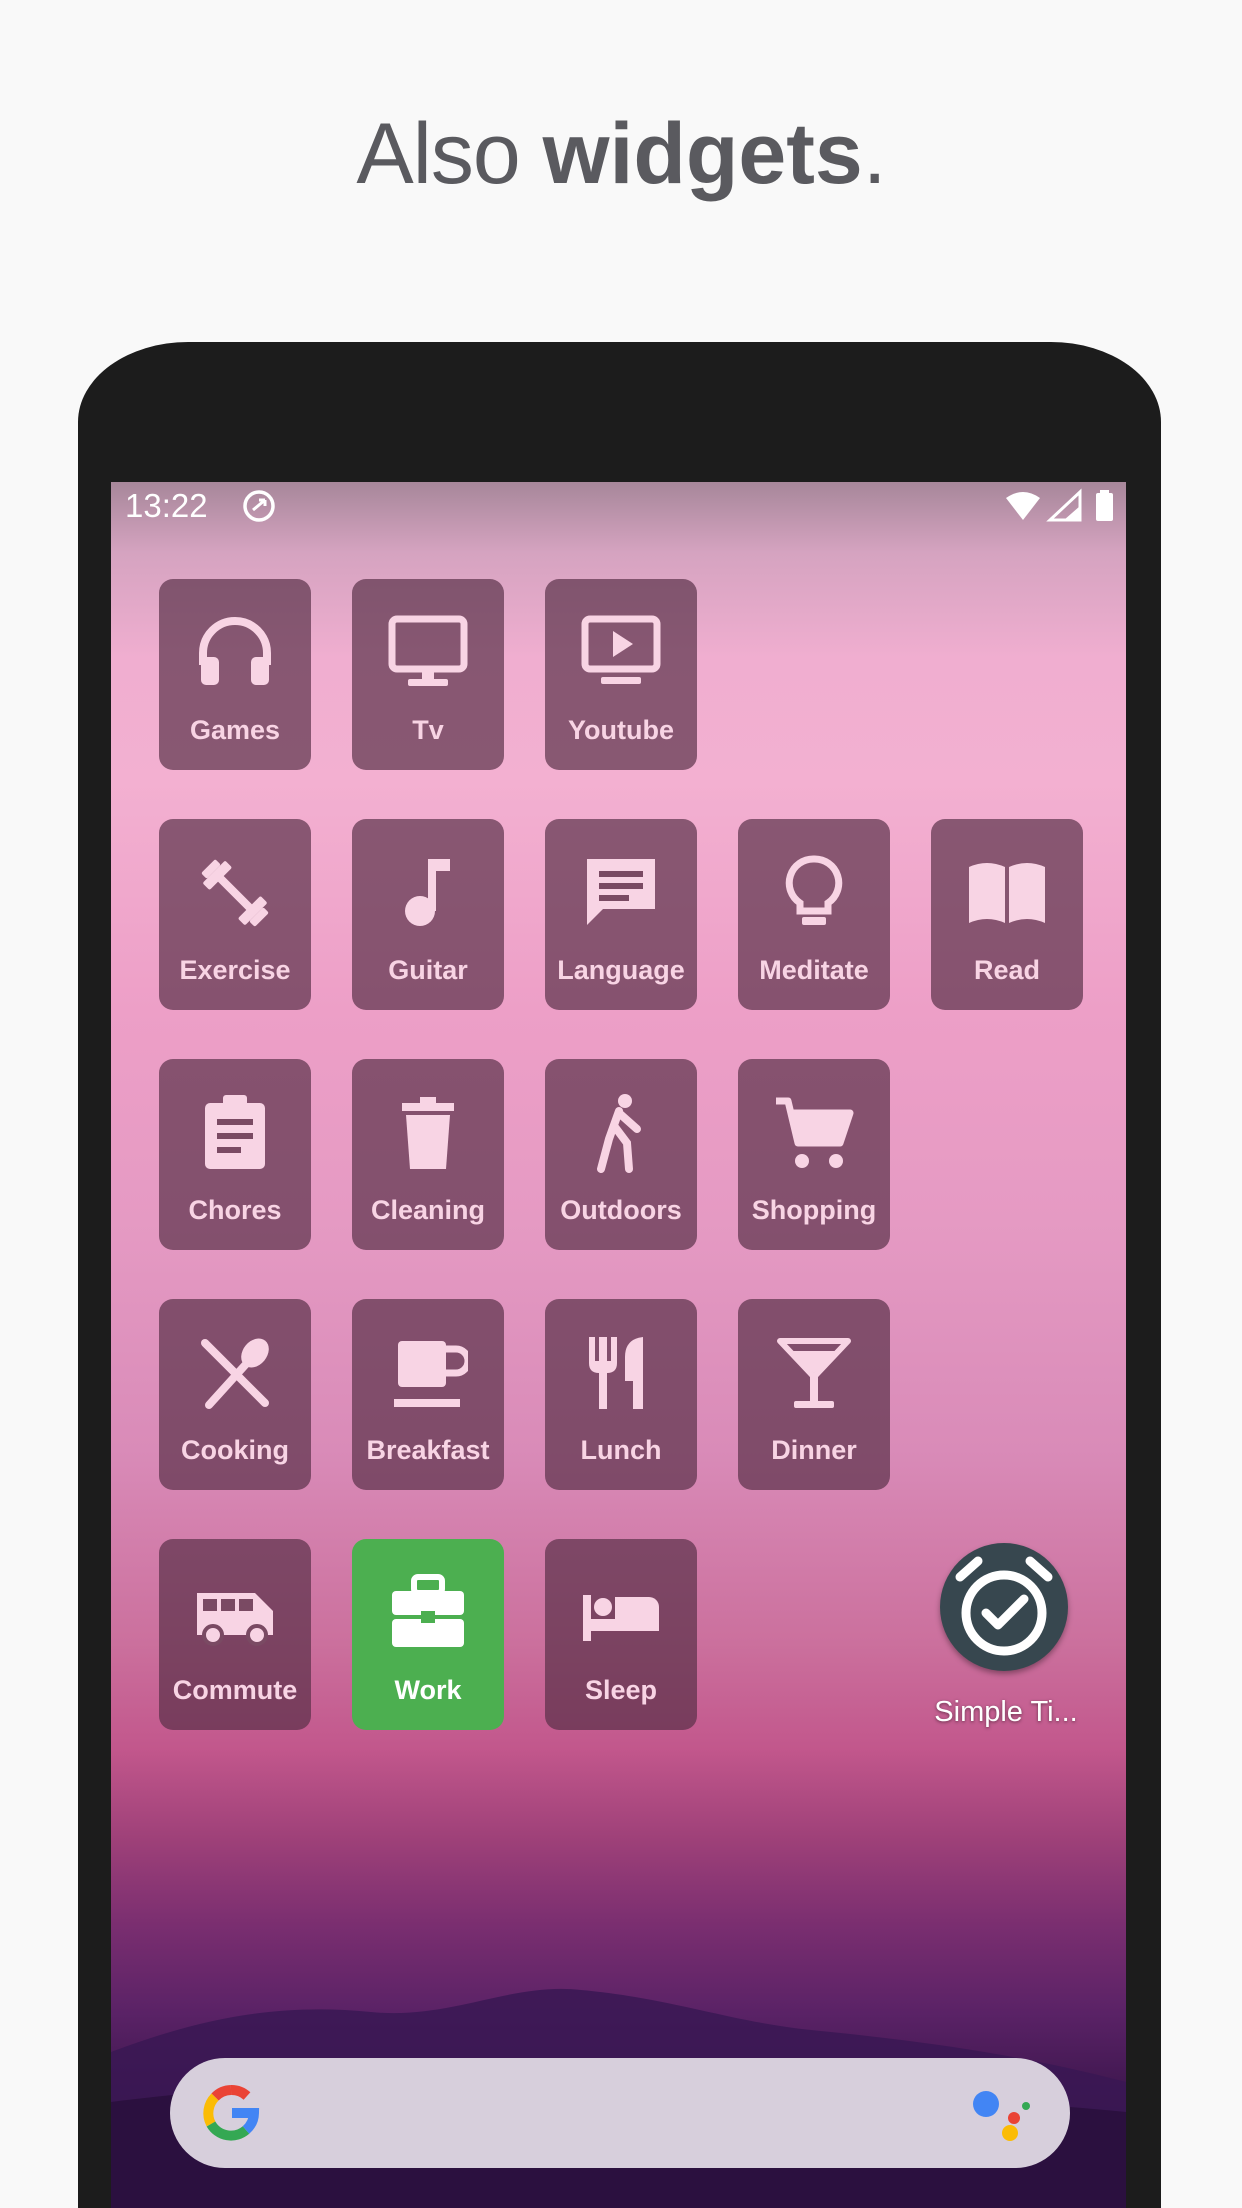 This screenshot has width=1242, height=2208. I want to click on tile-read: Read, so click(1007, 914).